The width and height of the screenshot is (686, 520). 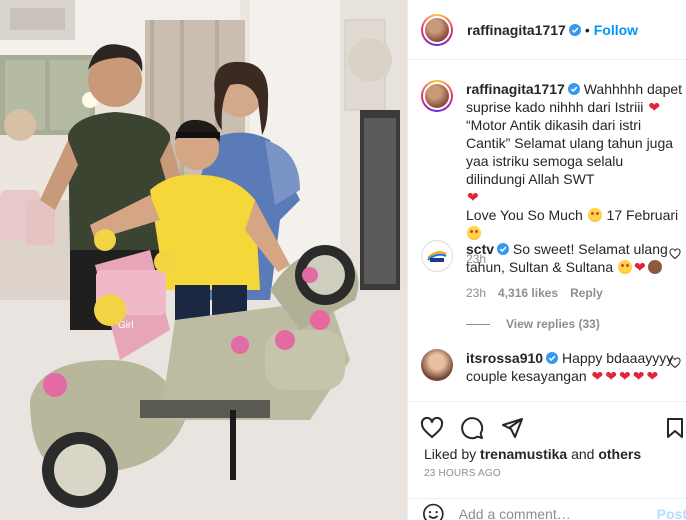 What do you see at coordinates (504, 358) in the screenshot?
I see `comment-username: itsrossa910` at bounding box center [504, 358].